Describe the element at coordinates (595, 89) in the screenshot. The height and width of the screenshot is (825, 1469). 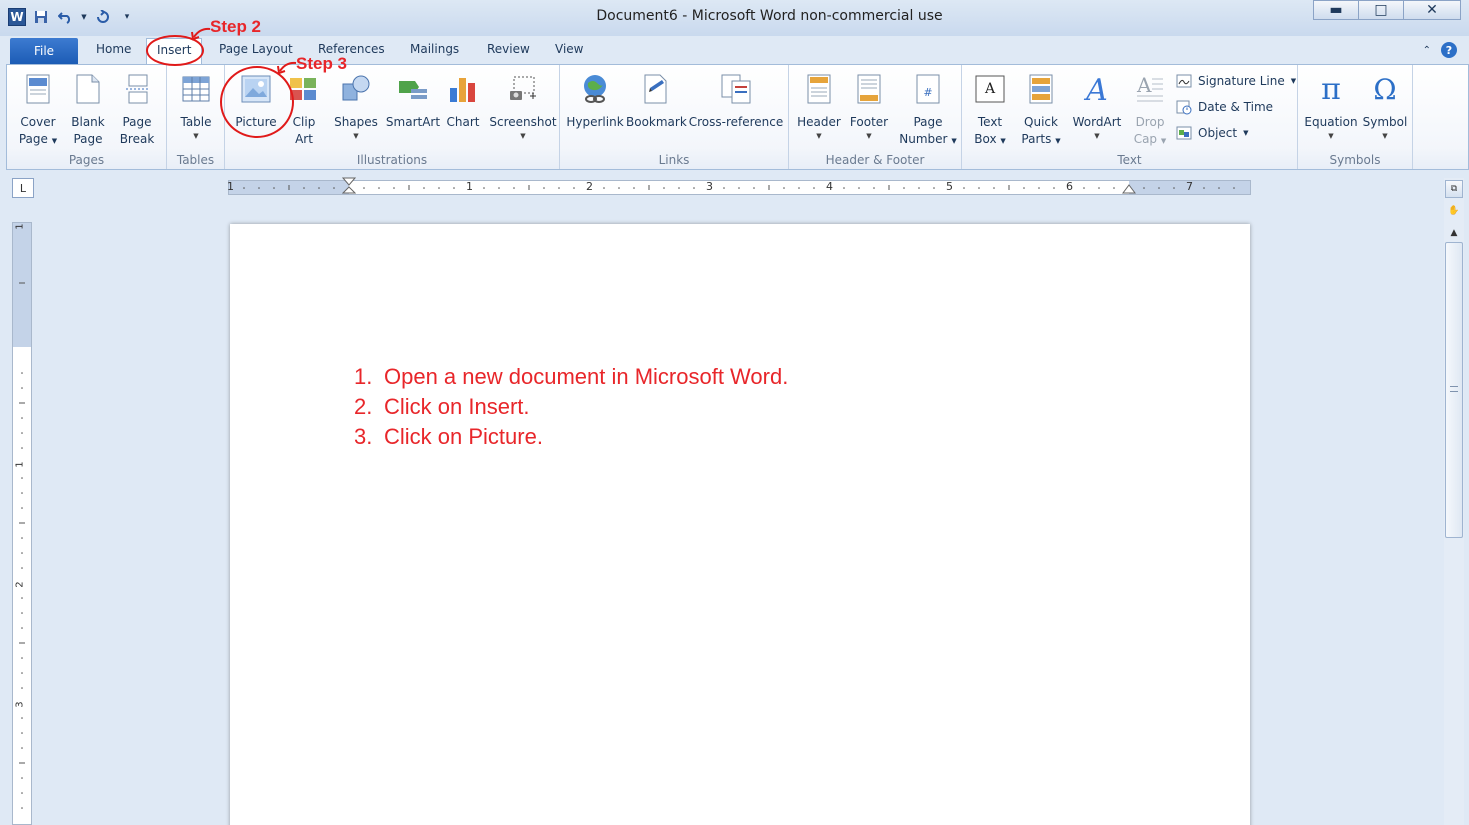
I see `hyperlink-icon` at that location.